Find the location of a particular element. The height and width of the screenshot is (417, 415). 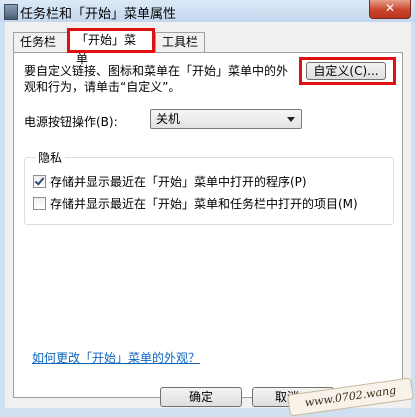

app-icon is located at coordinates (11, 12).